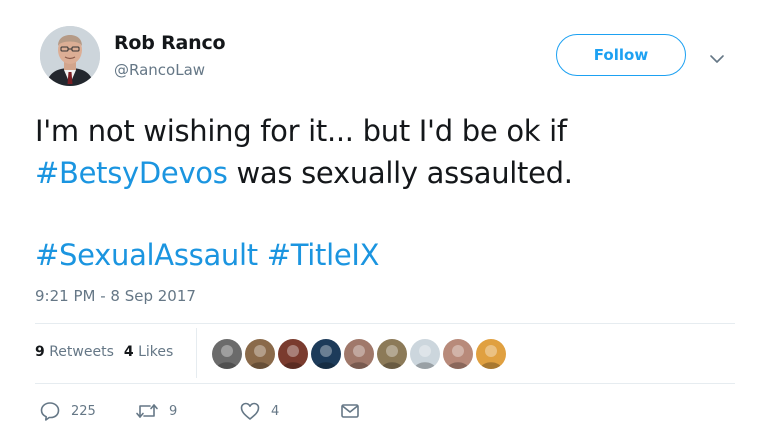  Describe the element at coordinates (67, 411) in the screenshot. I see `reply-button: 225` at that location.